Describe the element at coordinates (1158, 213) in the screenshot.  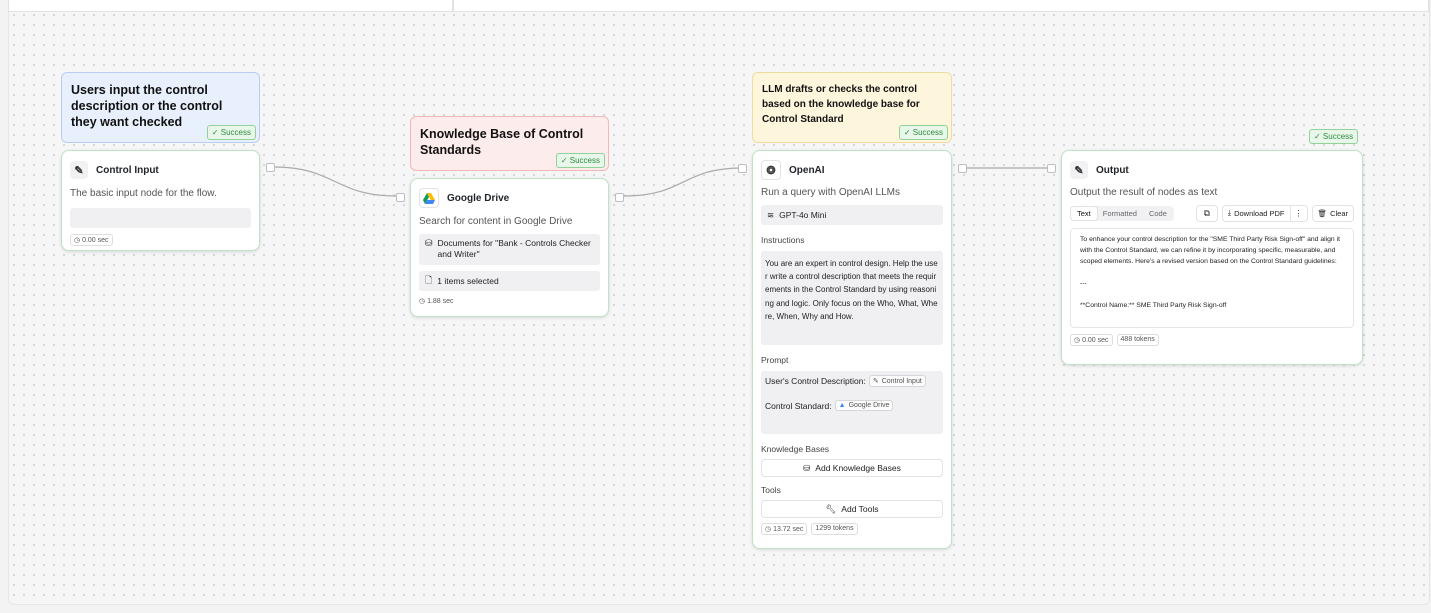
I see `tab-code: Code` at that location.